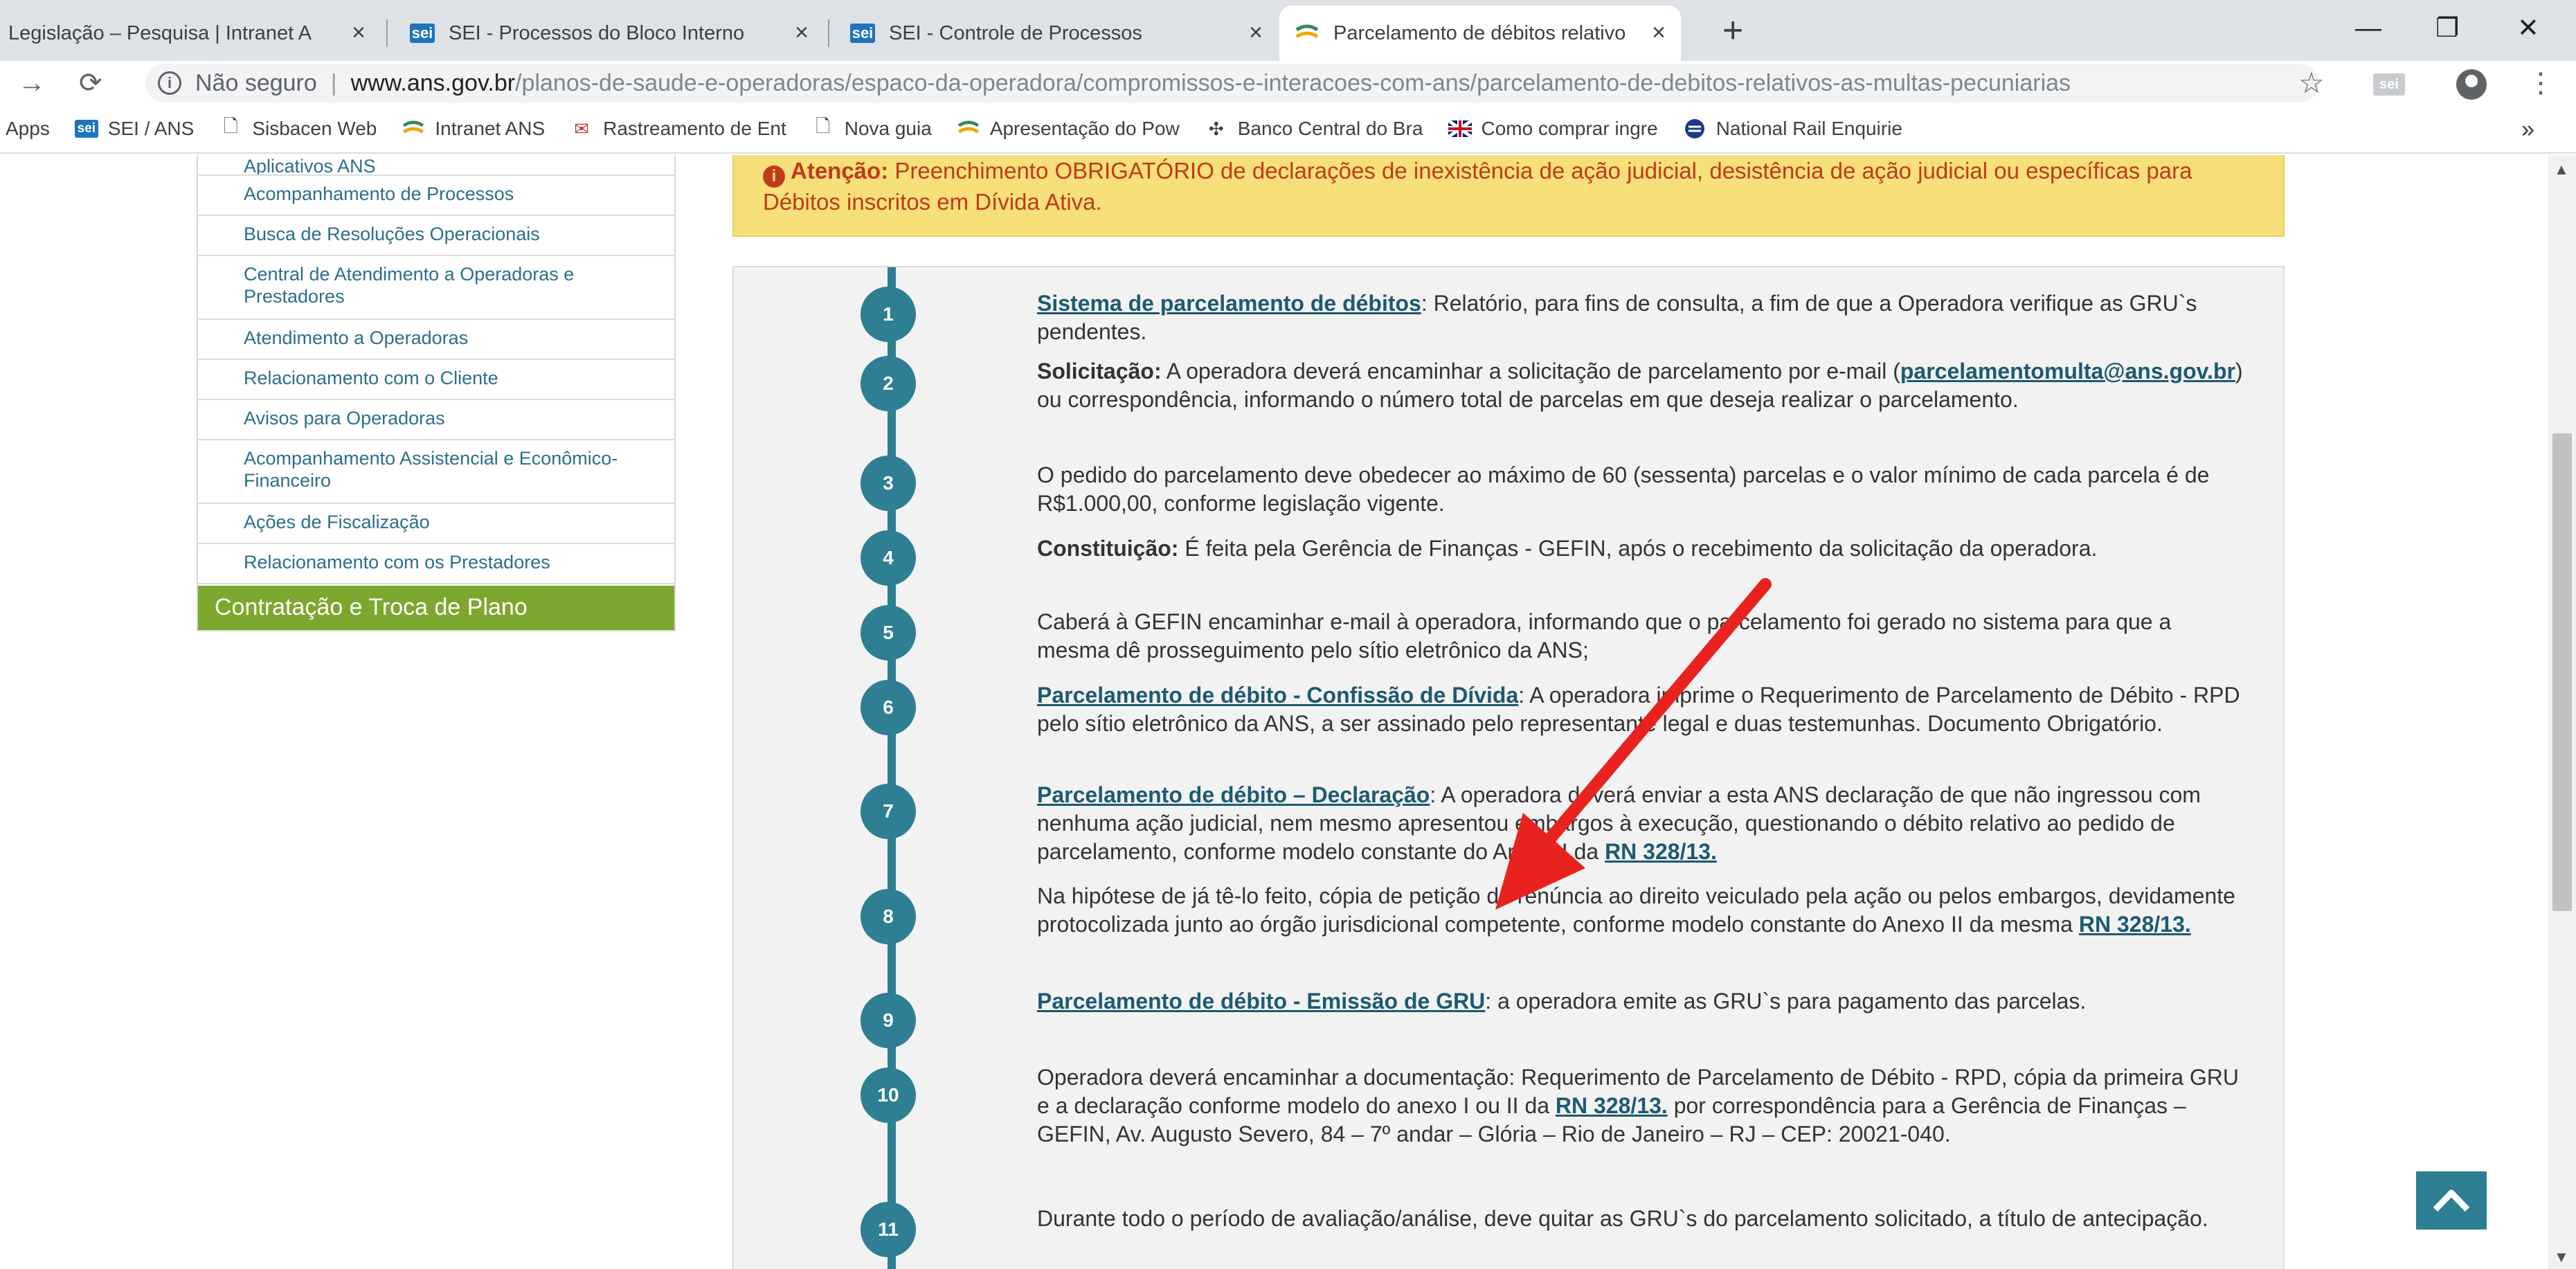 This screenshot has width=2576, height=1269. Describe the element at coordinates (694, 128) in the screenshot. I see `bookmark-label: Rastreamento de Ent` at that location.